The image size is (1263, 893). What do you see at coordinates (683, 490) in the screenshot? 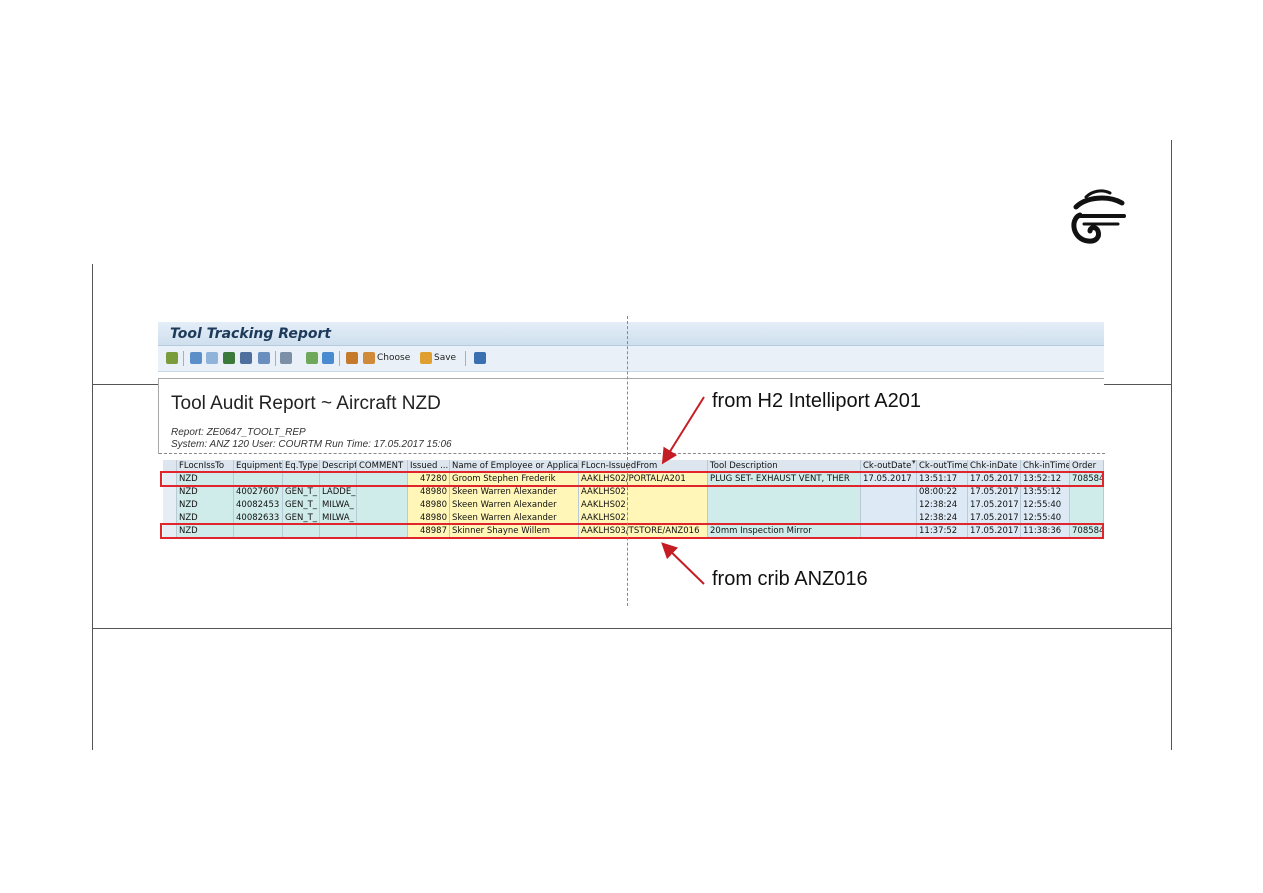
I see `annotation-arrows` at bounding box center [683, 490].